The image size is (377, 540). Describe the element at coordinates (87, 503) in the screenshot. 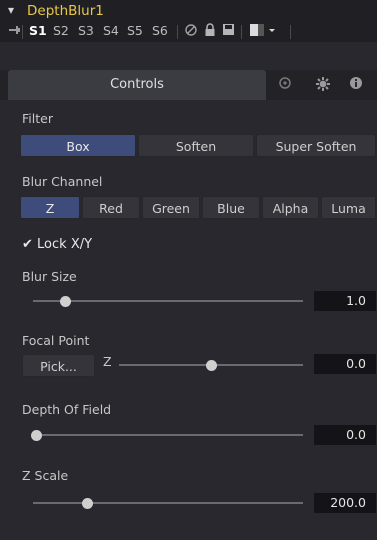

I see `z-scale-slider-knob` at that location.